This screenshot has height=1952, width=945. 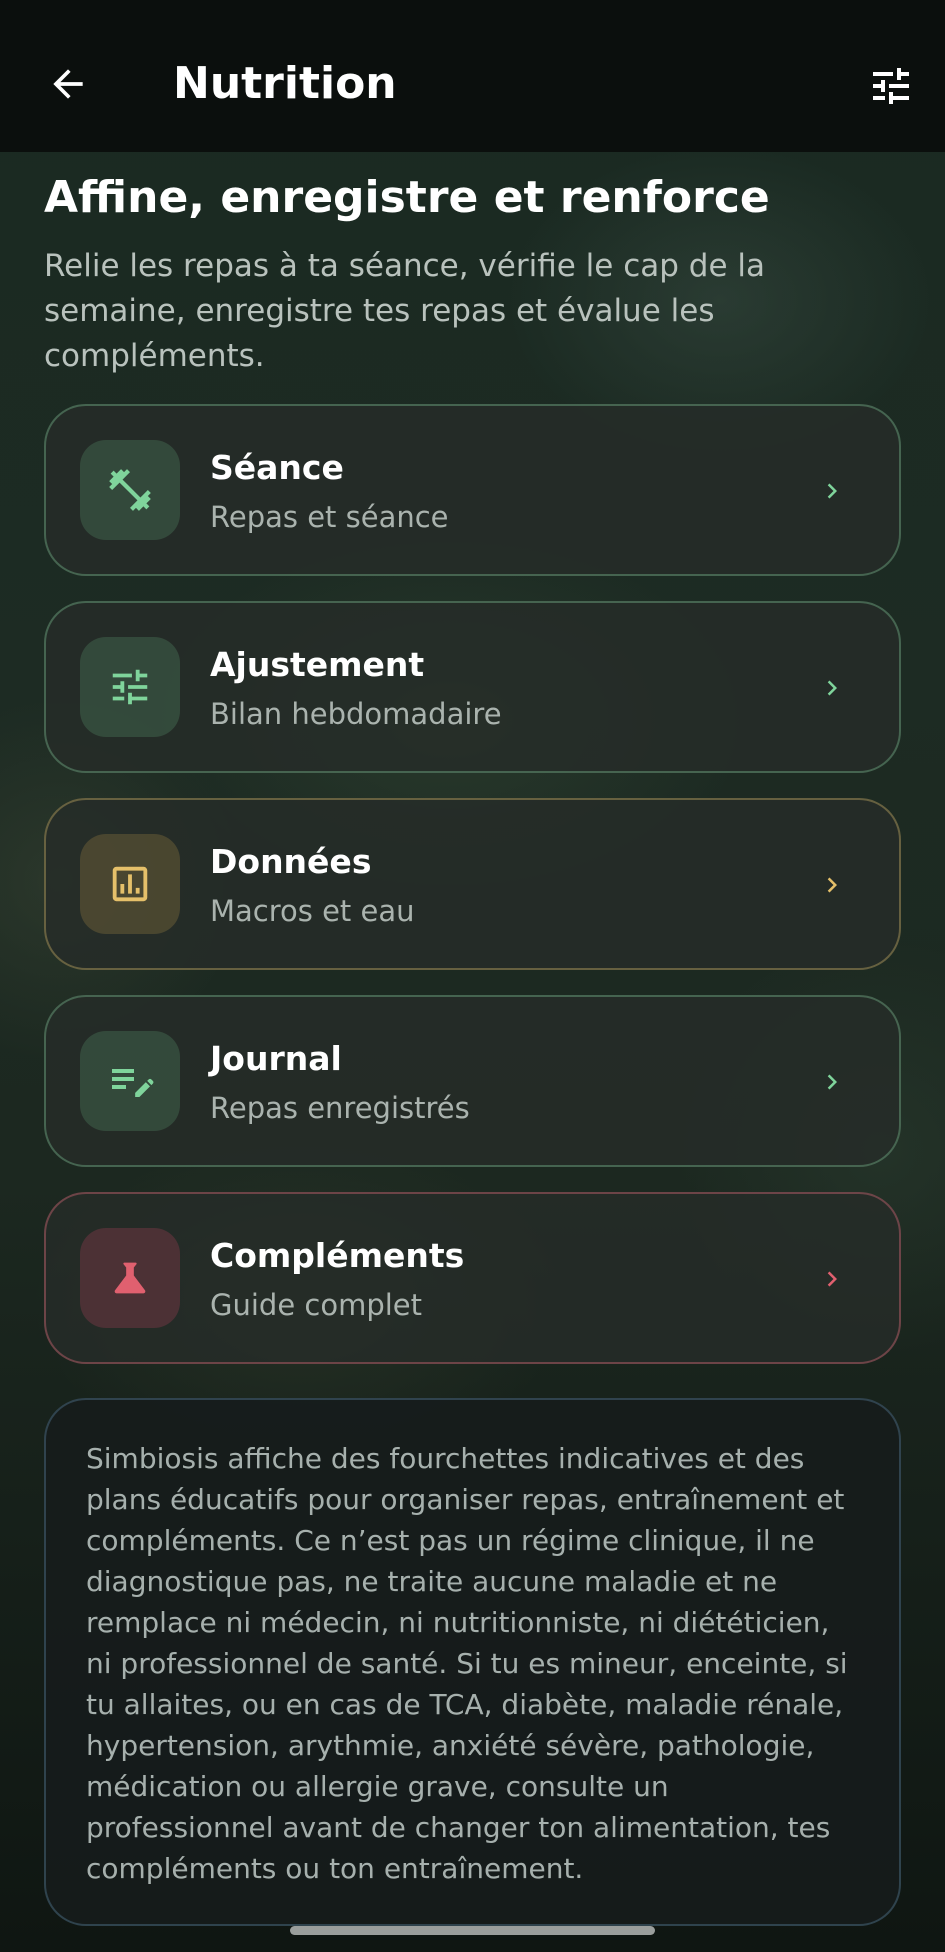 I want to click on card-title: Séance, so click(x=277, y=467).